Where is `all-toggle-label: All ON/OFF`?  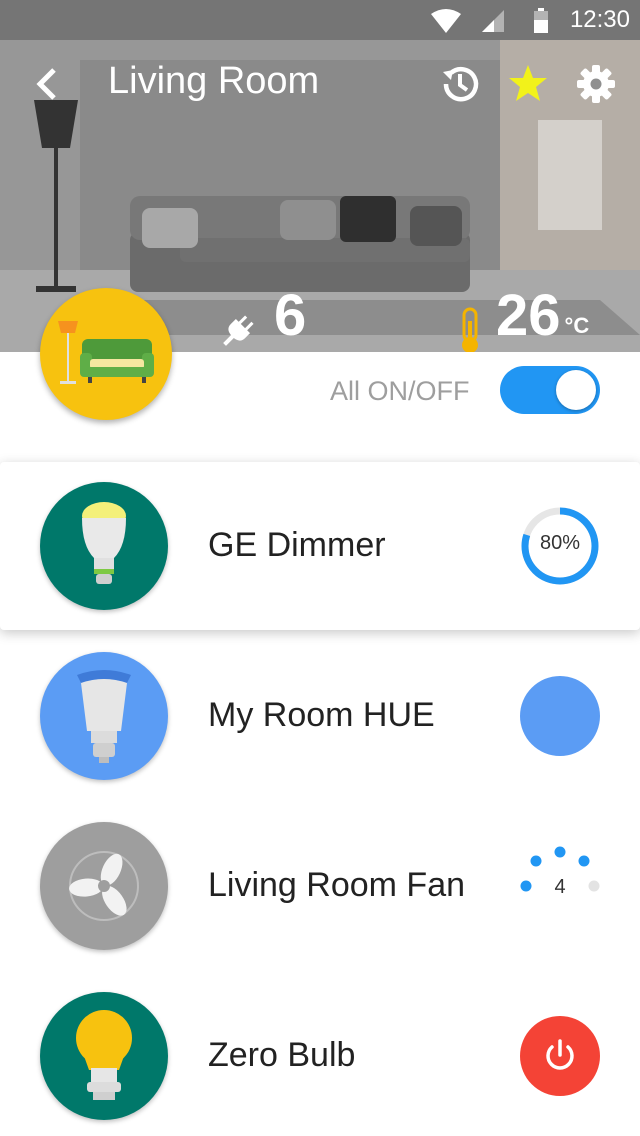
all-toggle-label: All ON/OFF is located at coordinates (400, 391).